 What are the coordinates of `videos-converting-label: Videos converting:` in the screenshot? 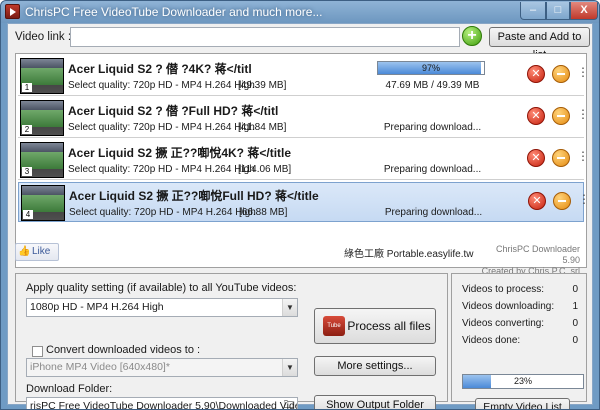 It's located at (503, 323).